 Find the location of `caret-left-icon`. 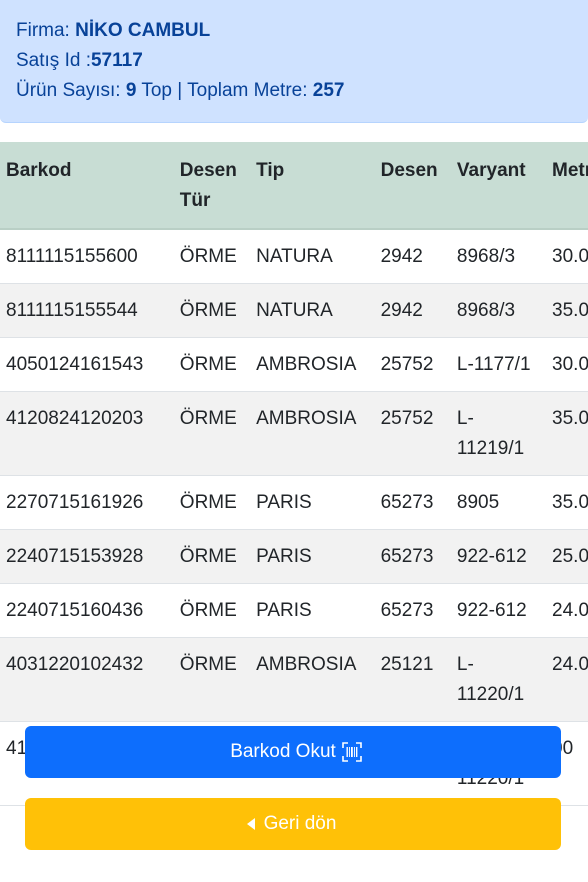

caret-left-icon is located at coordinates (251, 824).